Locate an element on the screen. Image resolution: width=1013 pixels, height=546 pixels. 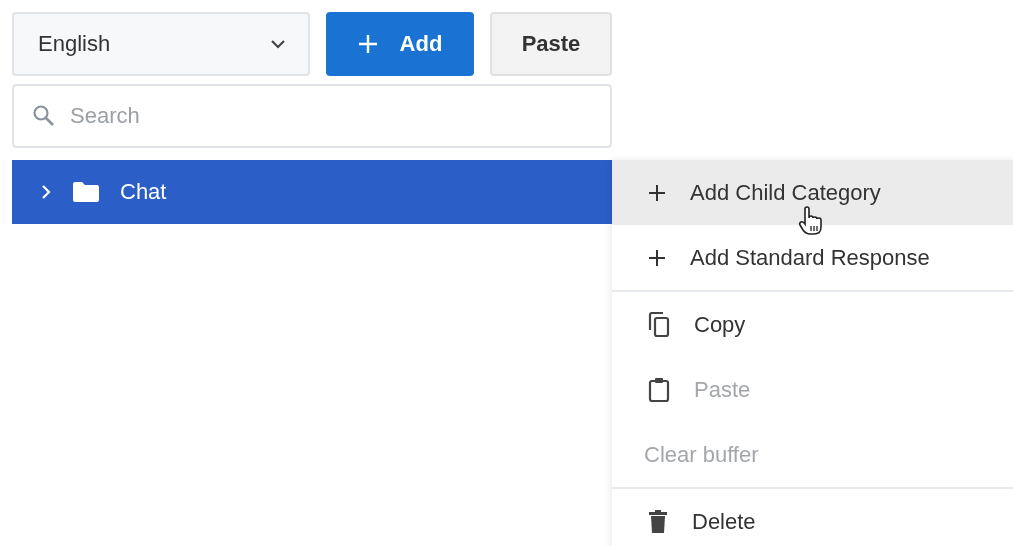
clipboard-icon is located at coordinates (659, 389).